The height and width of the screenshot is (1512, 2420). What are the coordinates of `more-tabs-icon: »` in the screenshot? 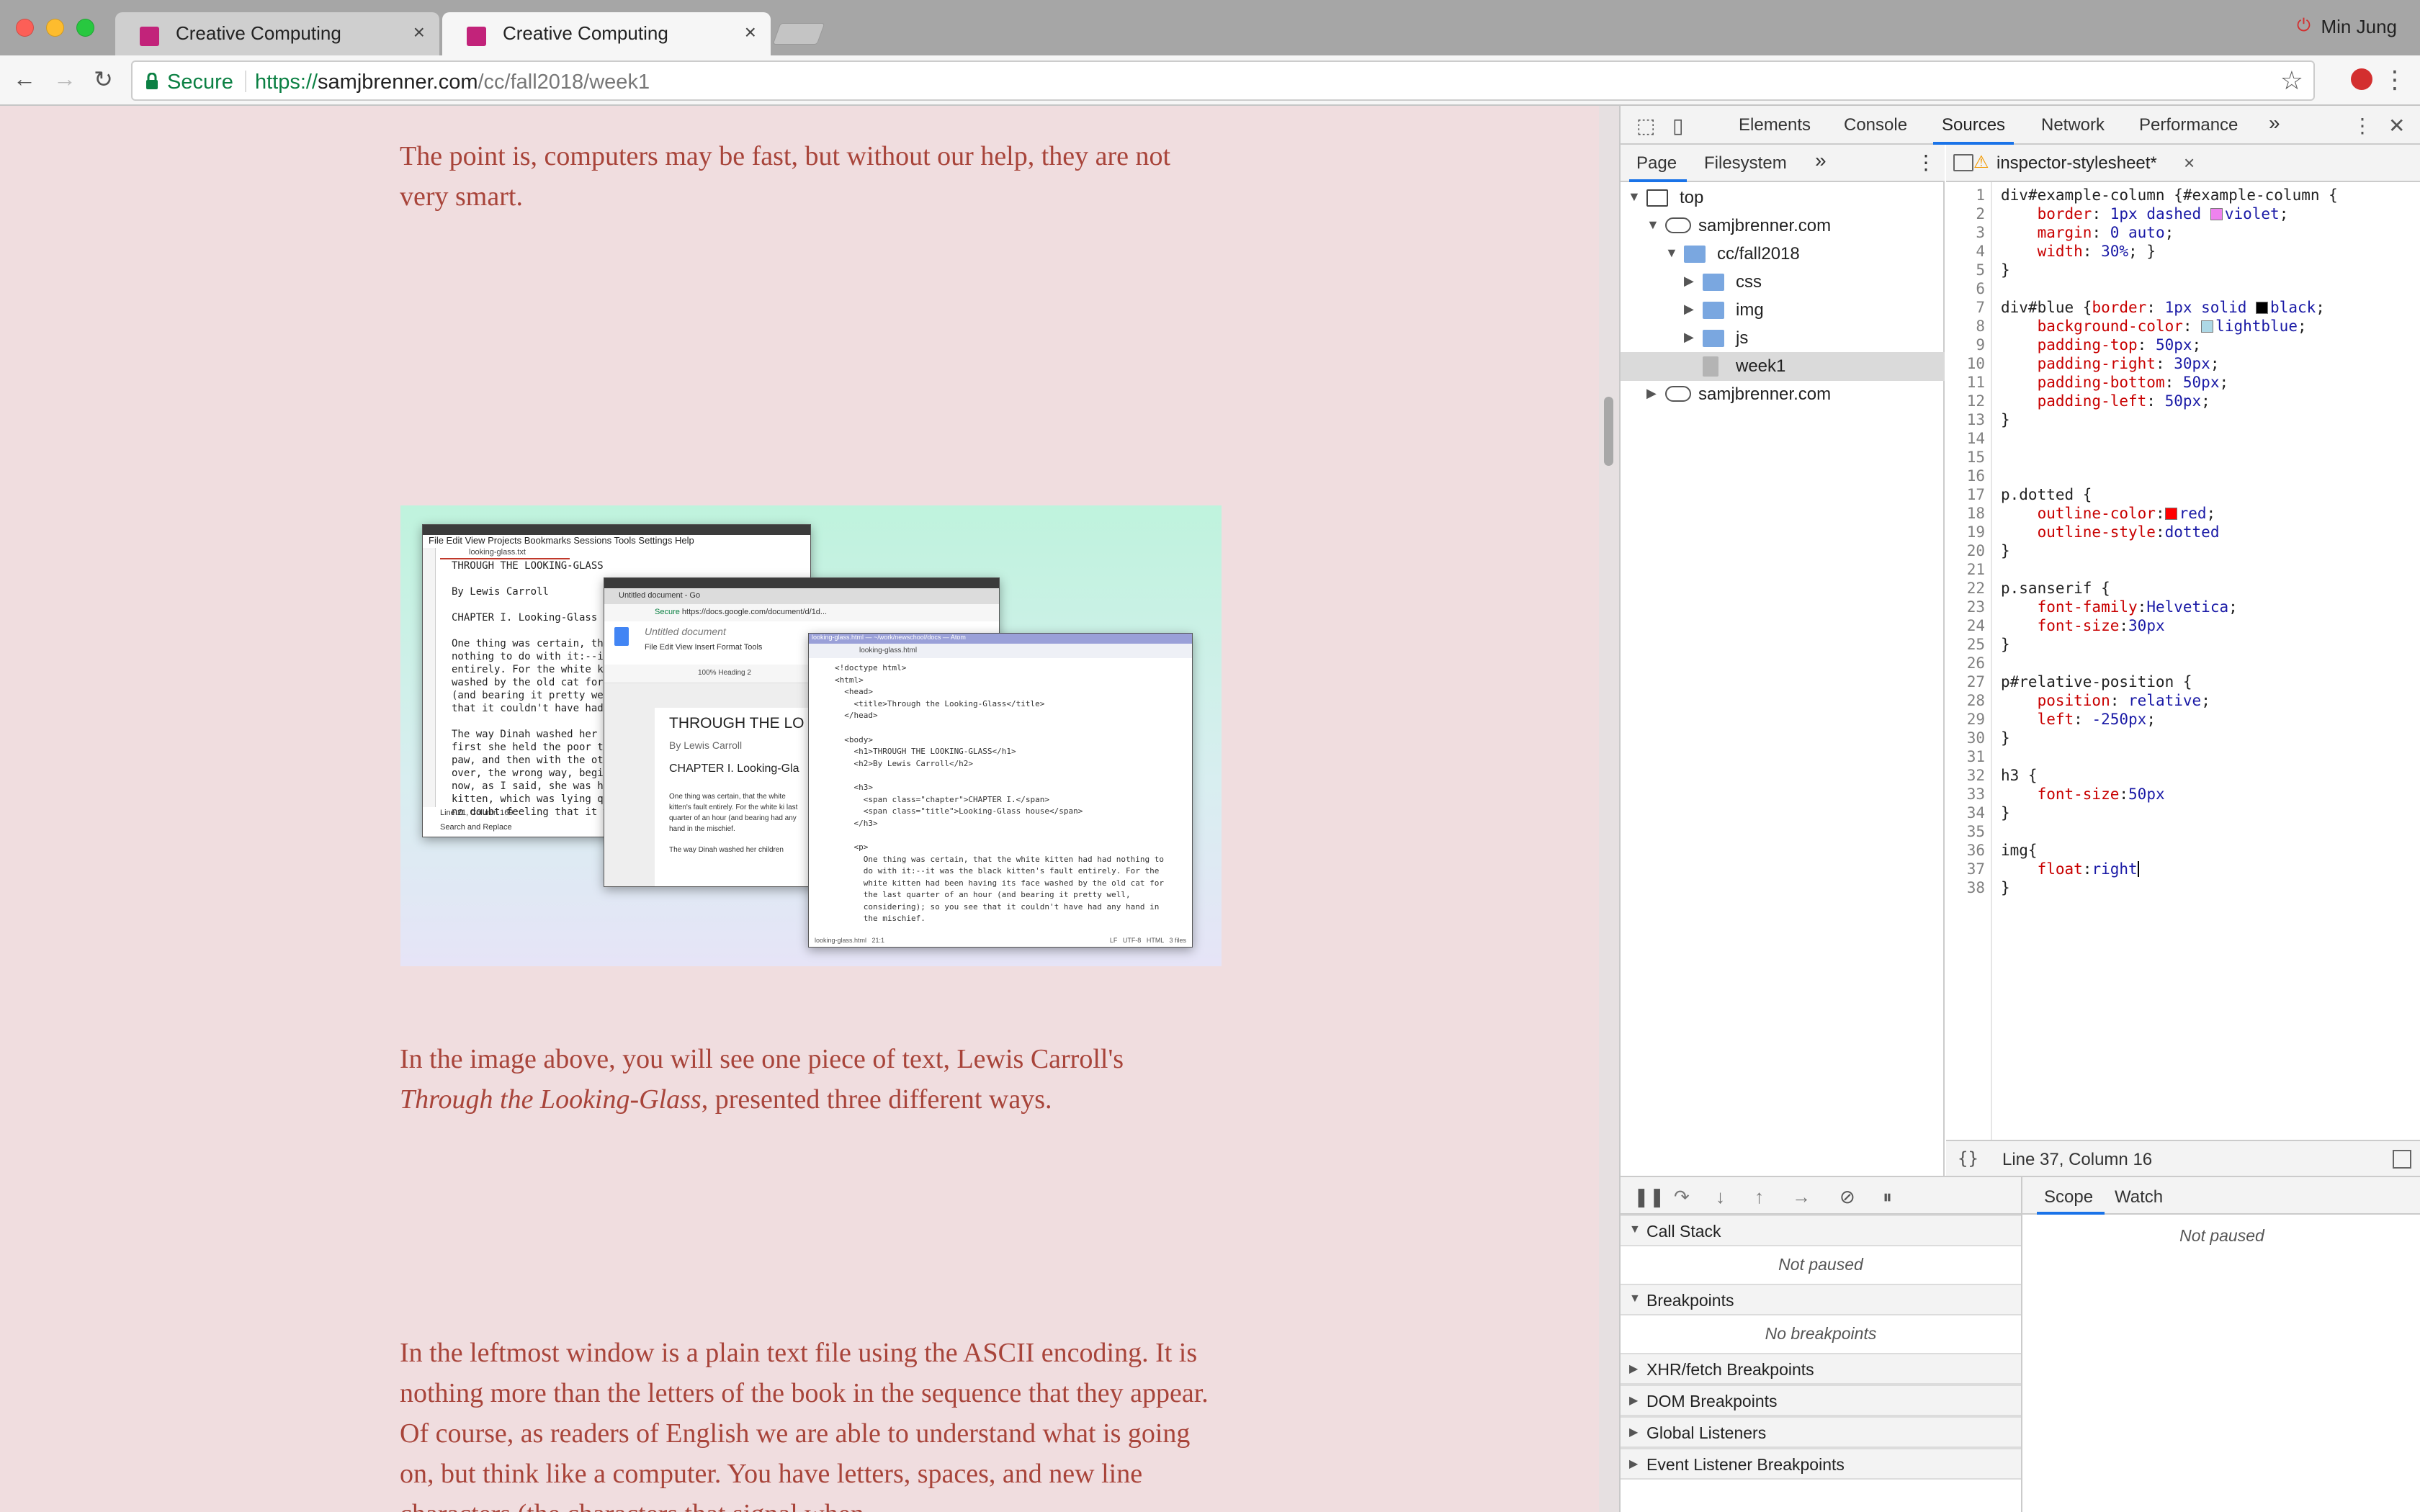 It's located at (2274, 123).